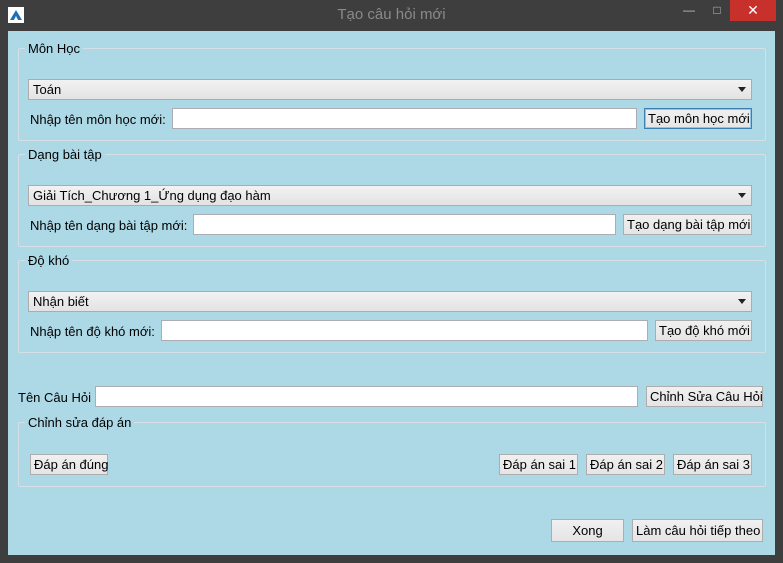  What do you see at coordinates (717, 10) in the screenshot?
I see `maximize-button: □` at bounding box center [717, 10].